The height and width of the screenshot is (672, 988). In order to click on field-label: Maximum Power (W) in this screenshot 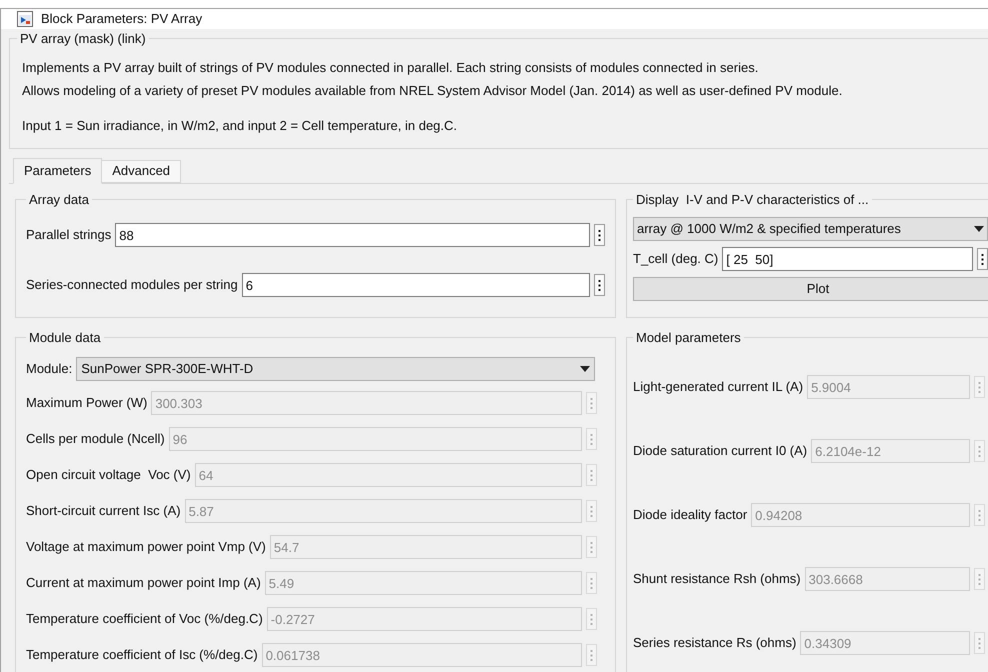, I will do `click(87, 403)`.